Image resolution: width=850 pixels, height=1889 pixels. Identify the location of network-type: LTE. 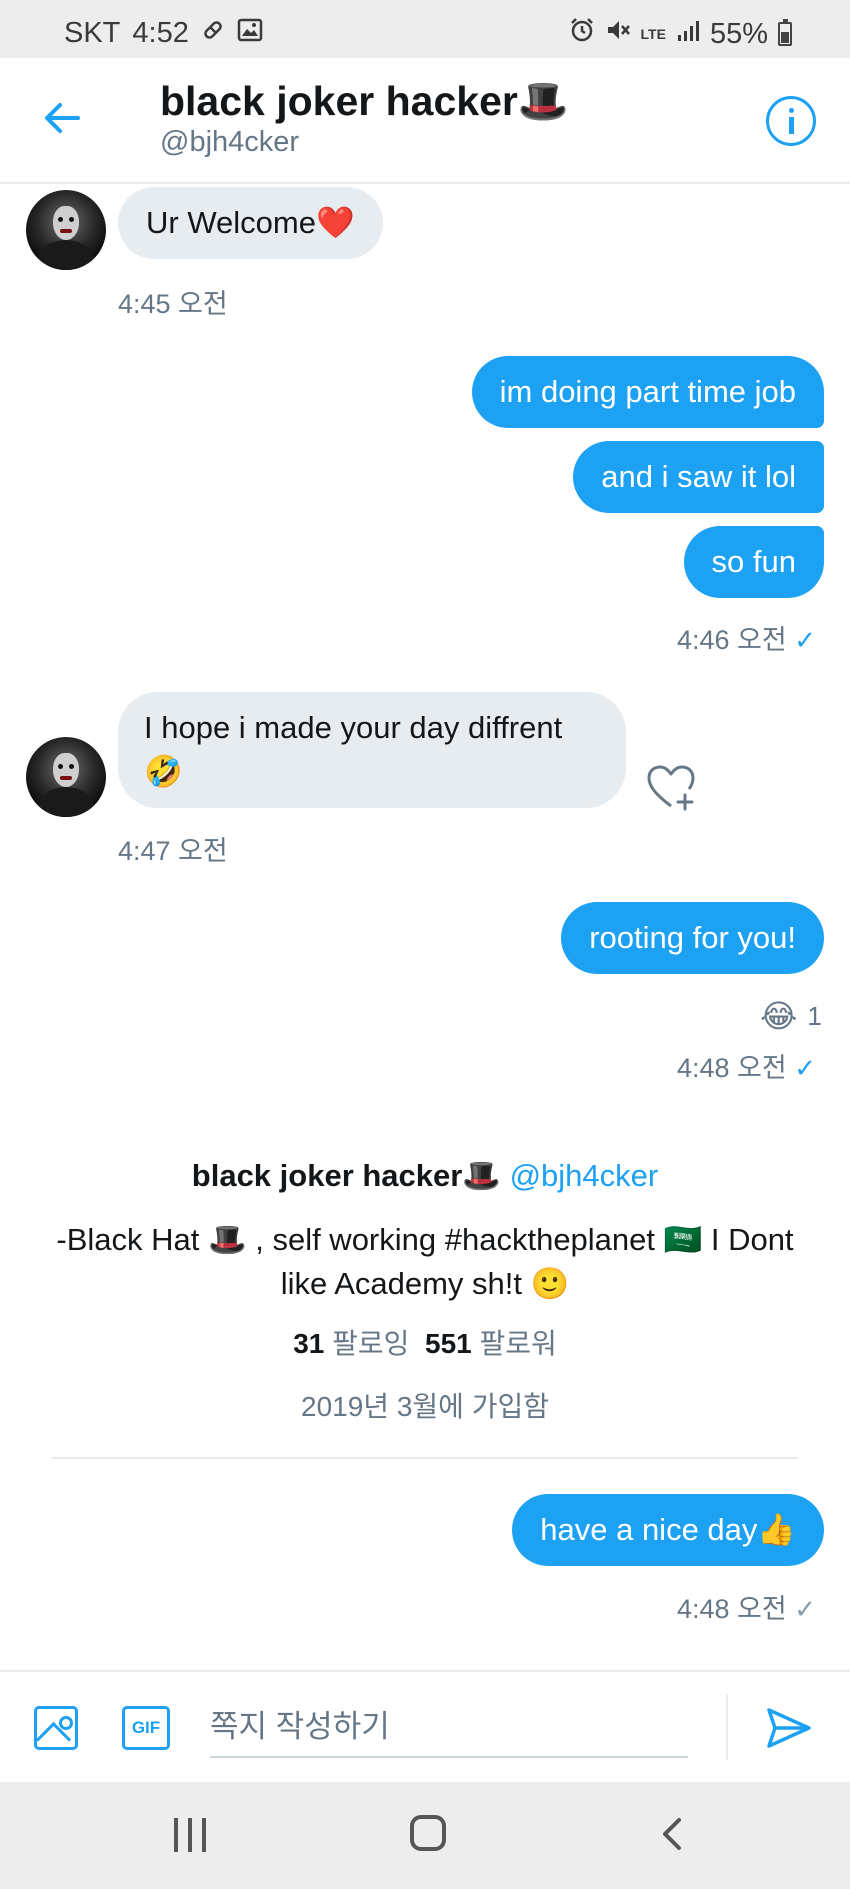
(653, 34).